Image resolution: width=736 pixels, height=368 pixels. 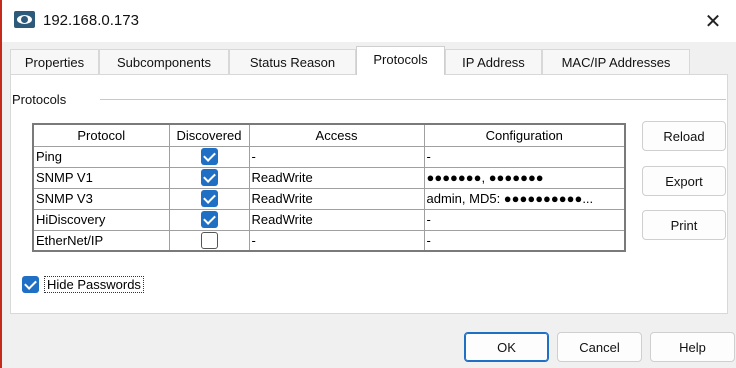 I want to click on group-label-protocols: Protocols, so click(x=39, y=99).